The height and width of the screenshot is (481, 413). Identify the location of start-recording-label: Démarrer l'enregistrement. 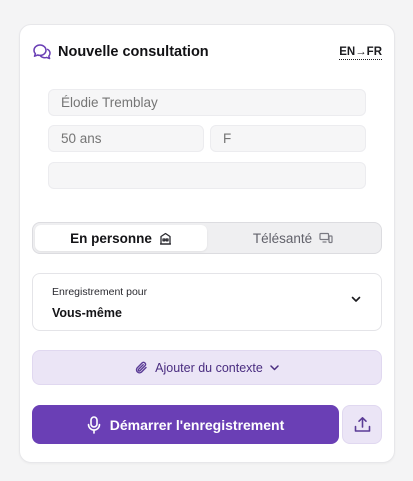
(197, 424).